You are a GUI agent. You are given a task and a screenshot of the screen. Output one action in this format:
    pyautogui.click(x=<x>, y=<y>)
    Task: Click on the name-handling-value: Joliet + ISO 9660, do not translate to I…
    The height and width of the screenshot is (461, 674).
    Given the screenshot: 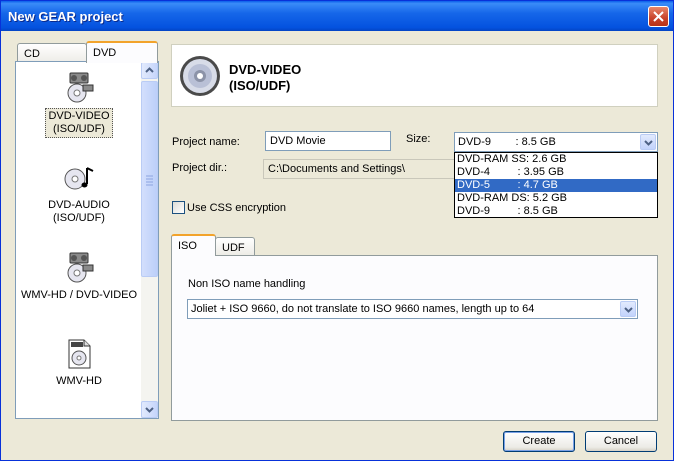 What is the action you would take?
    pyautogui.click(x=363, y=309)
    